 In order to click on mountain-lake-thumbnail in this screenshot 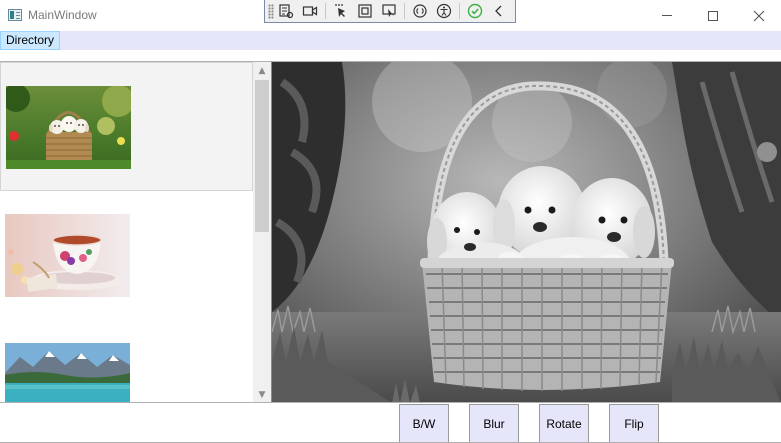, I will do `click(67, 372)`.